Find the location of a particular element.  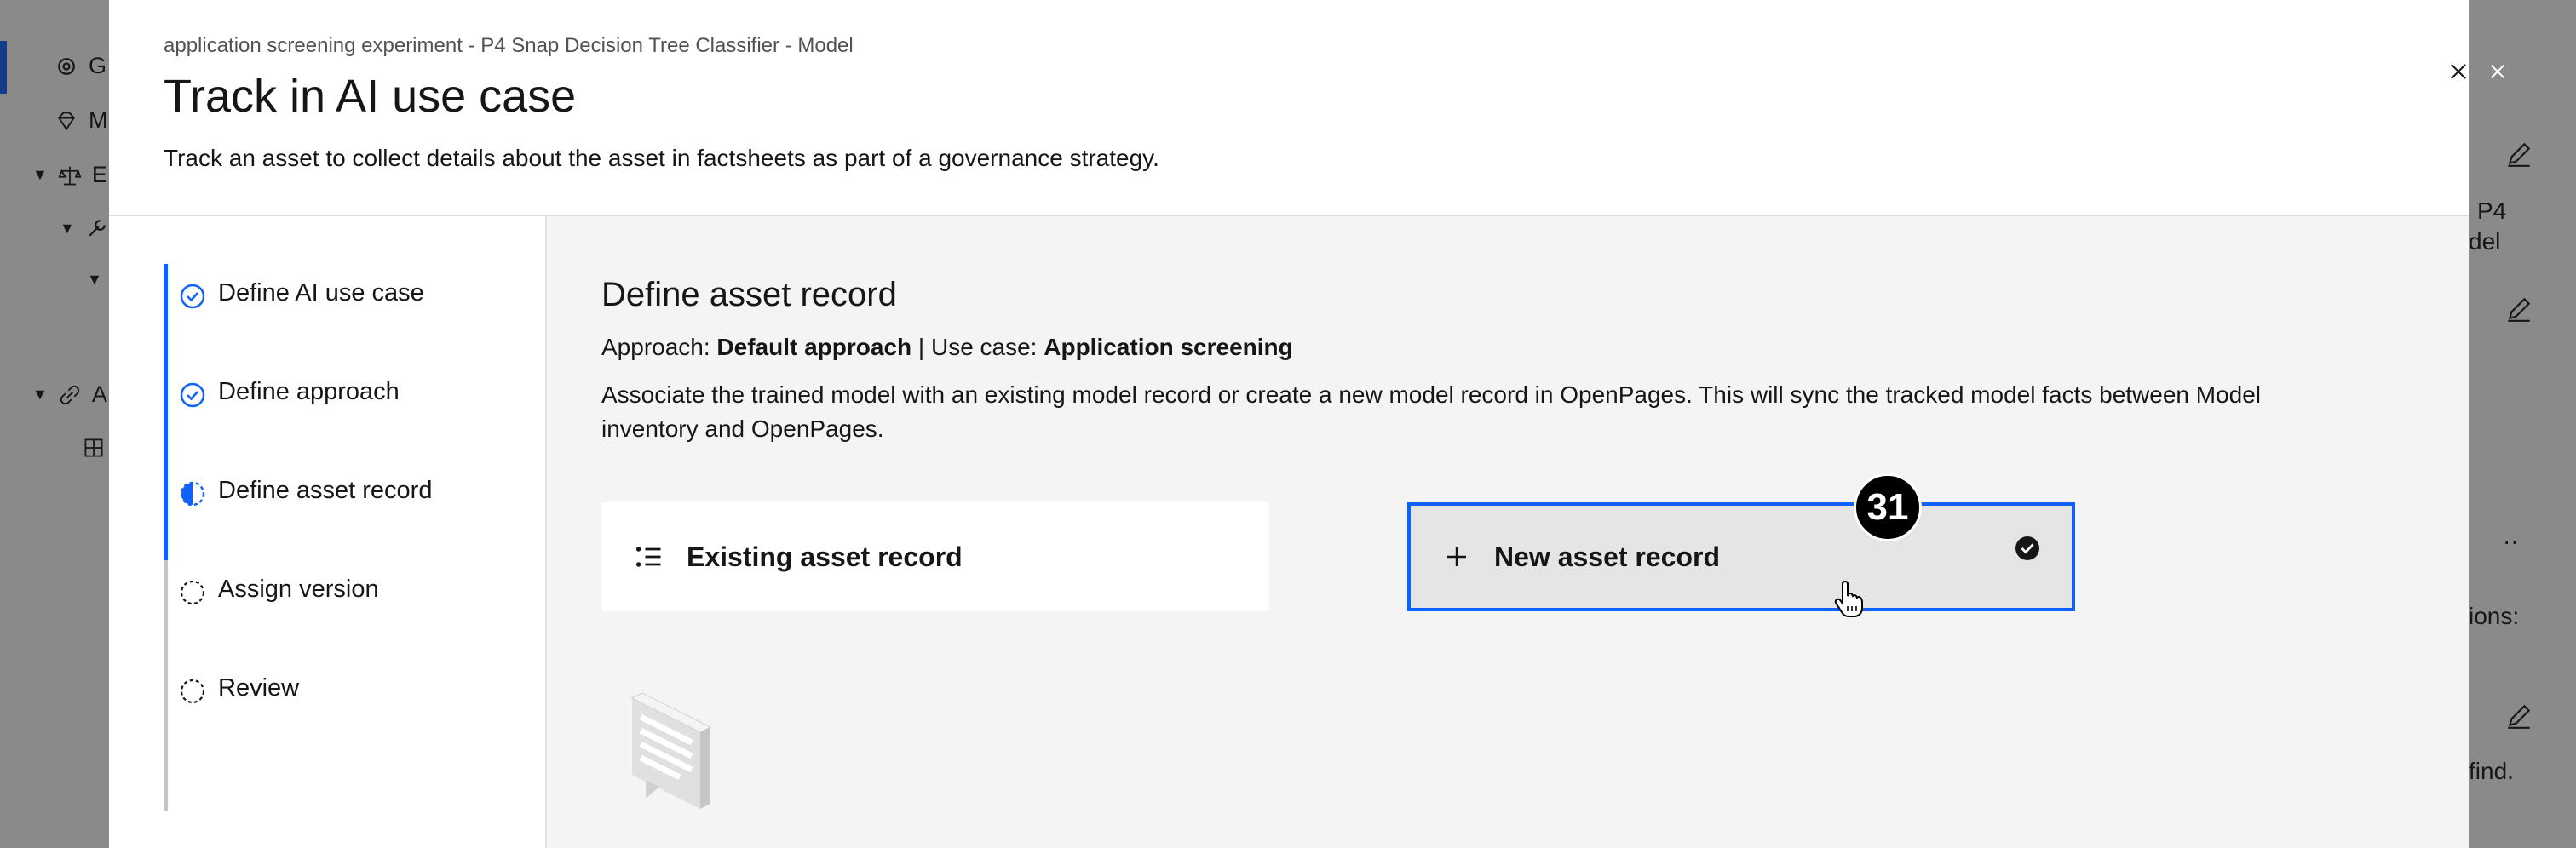

close-button is located at coordinates (2458, 72).